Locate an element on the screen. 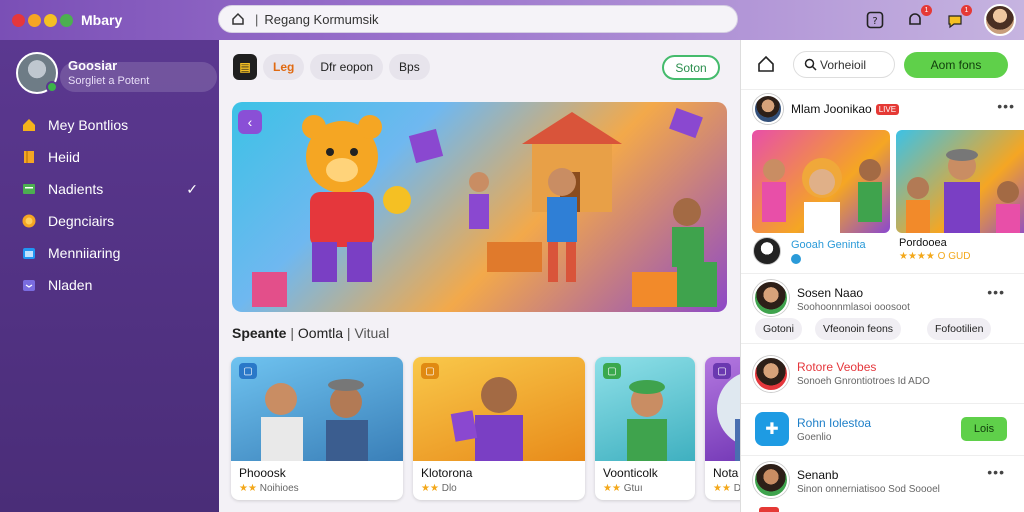 The width and height of the screenshot is (1024, 512). sidebar-item-label: Heiid is located at coordinates (64, 157).